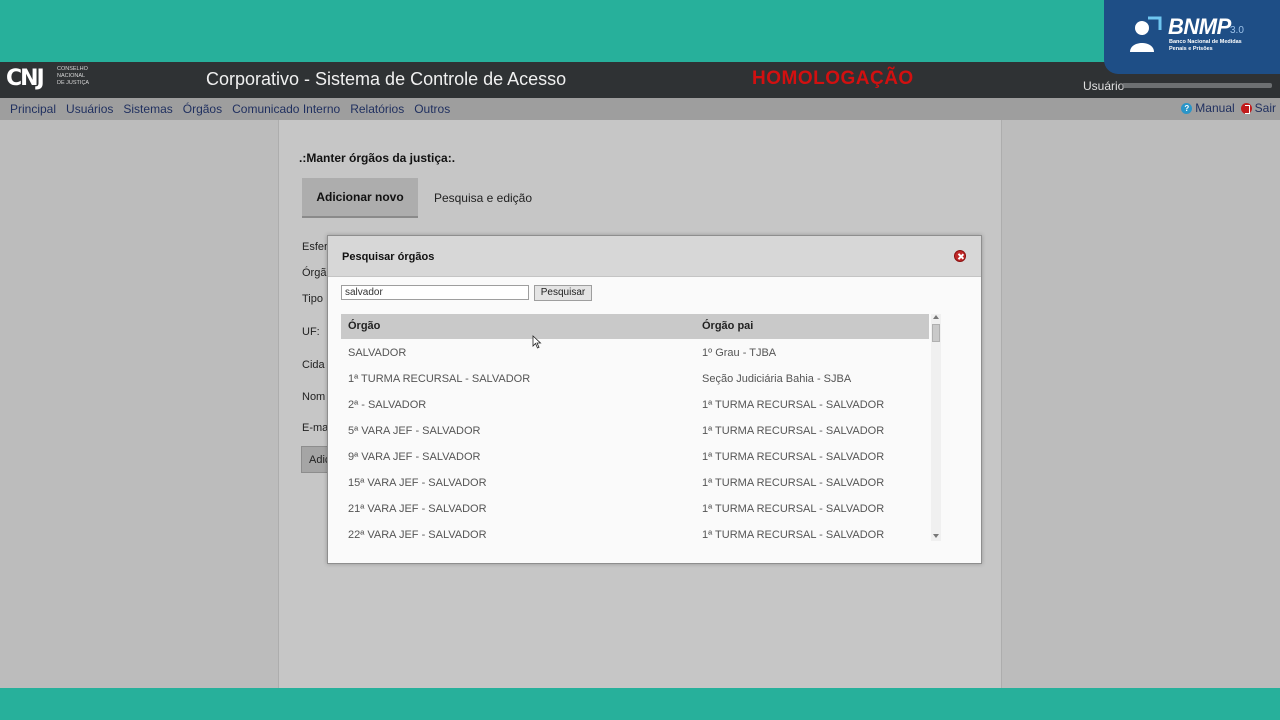  I want to click on close-icon, so click(960, 256).